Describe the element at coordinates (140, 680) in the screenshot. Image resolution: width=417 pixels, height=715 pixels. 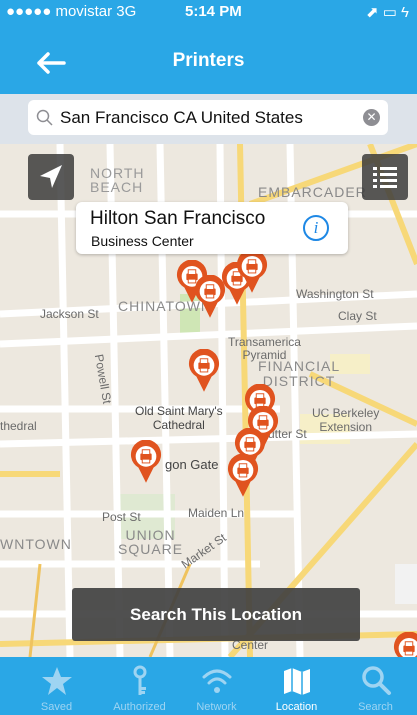
I see `key-icon` at that location.